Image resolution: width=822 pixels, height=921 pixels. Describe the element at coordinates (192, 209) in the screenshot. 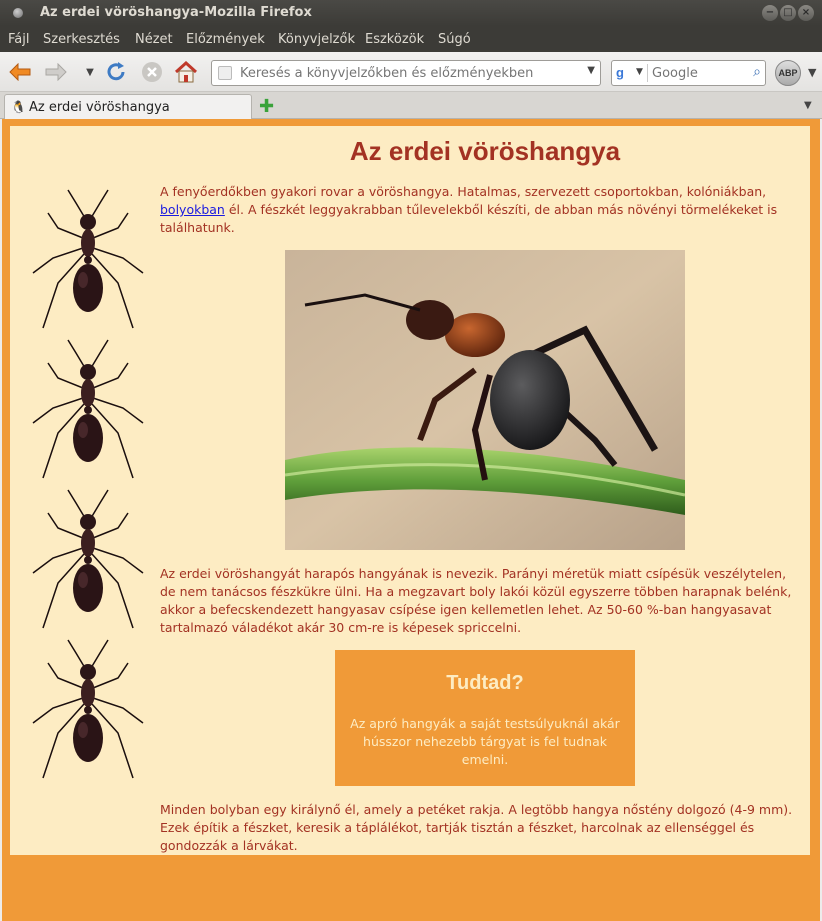

I see `bolyokban-link: bolyokban` at that location.